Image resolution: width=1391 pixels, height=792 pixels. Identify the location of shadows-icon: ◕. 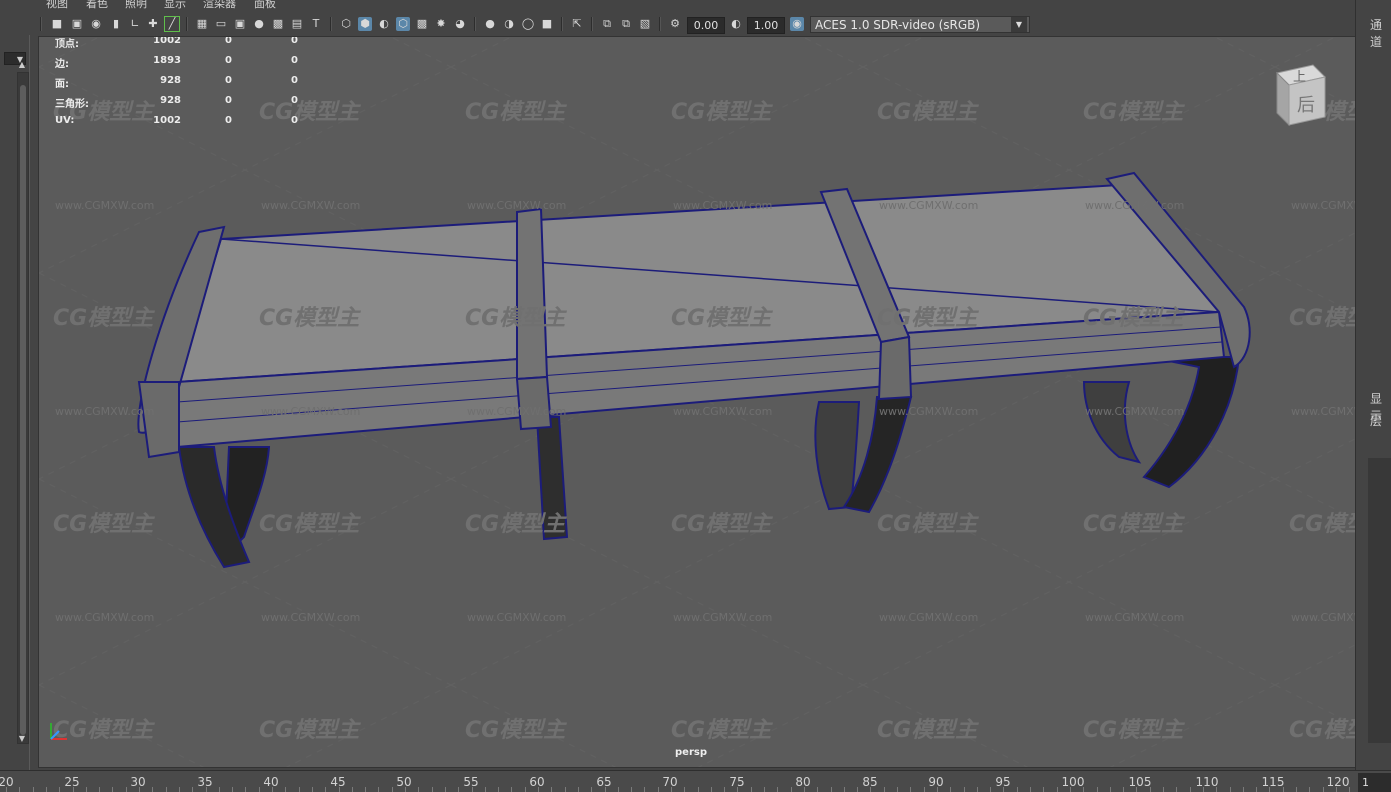
(460, 24).